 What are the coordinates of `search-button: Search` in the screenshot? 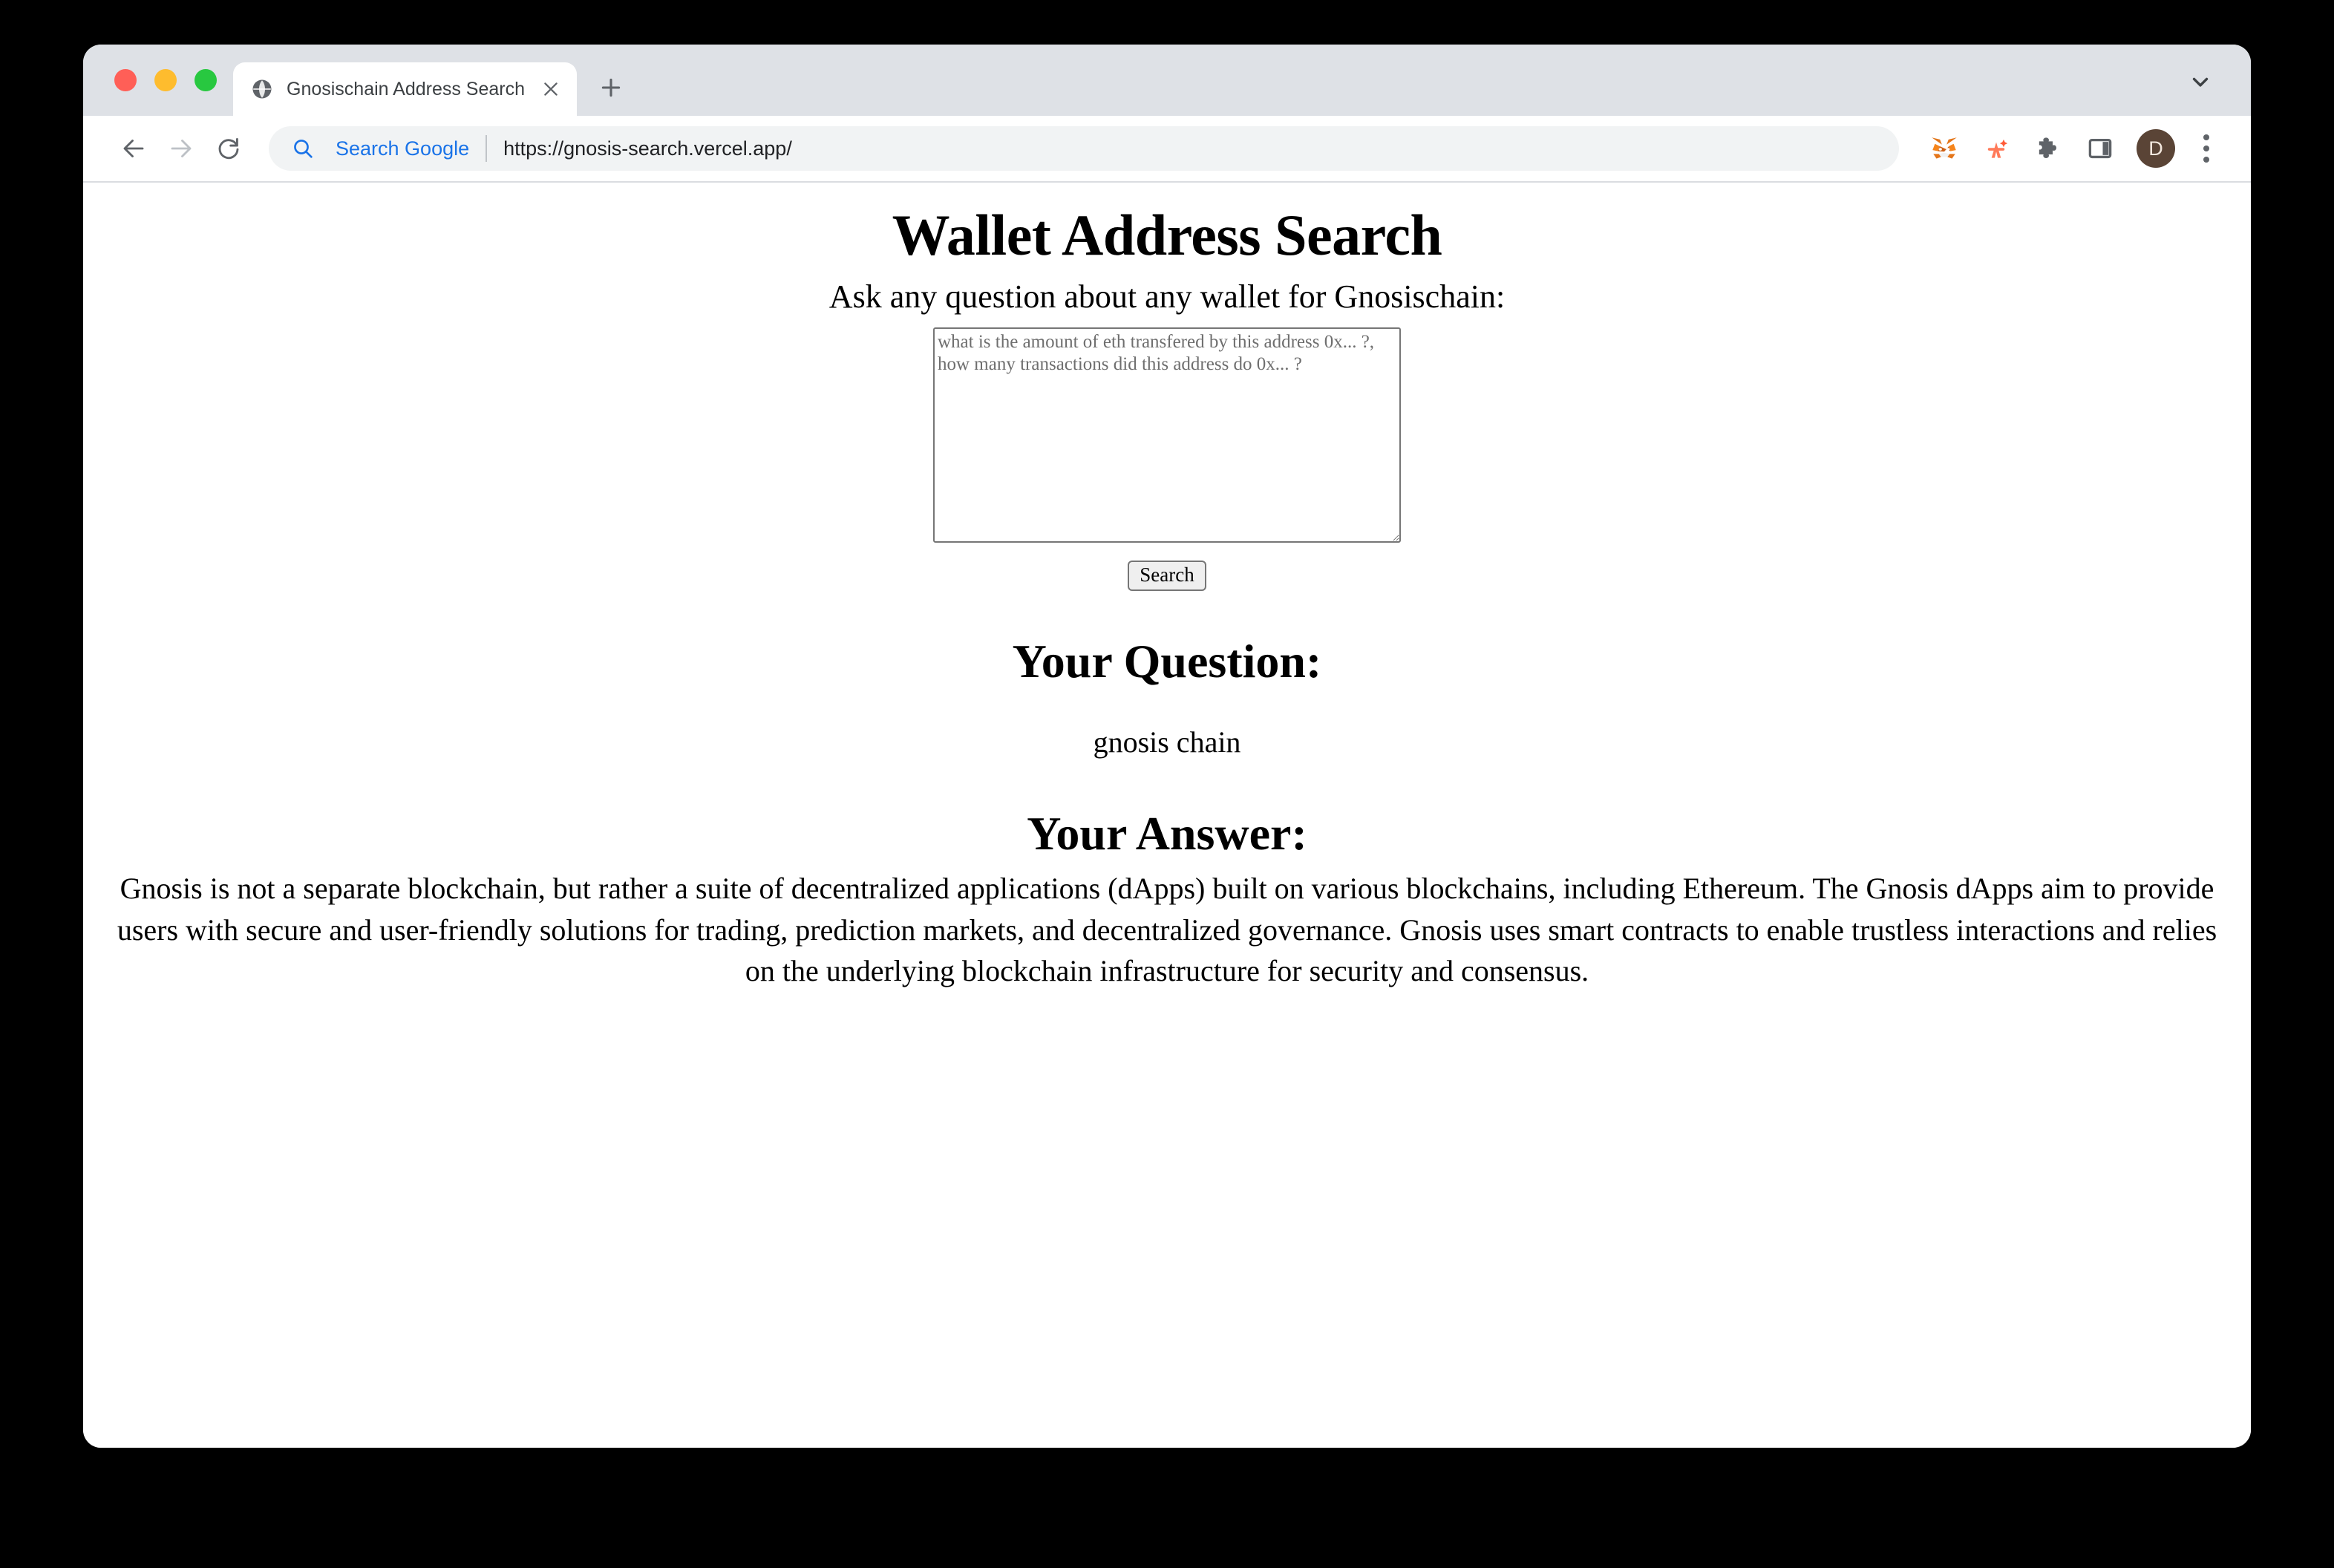 It's located at (1167, 576).